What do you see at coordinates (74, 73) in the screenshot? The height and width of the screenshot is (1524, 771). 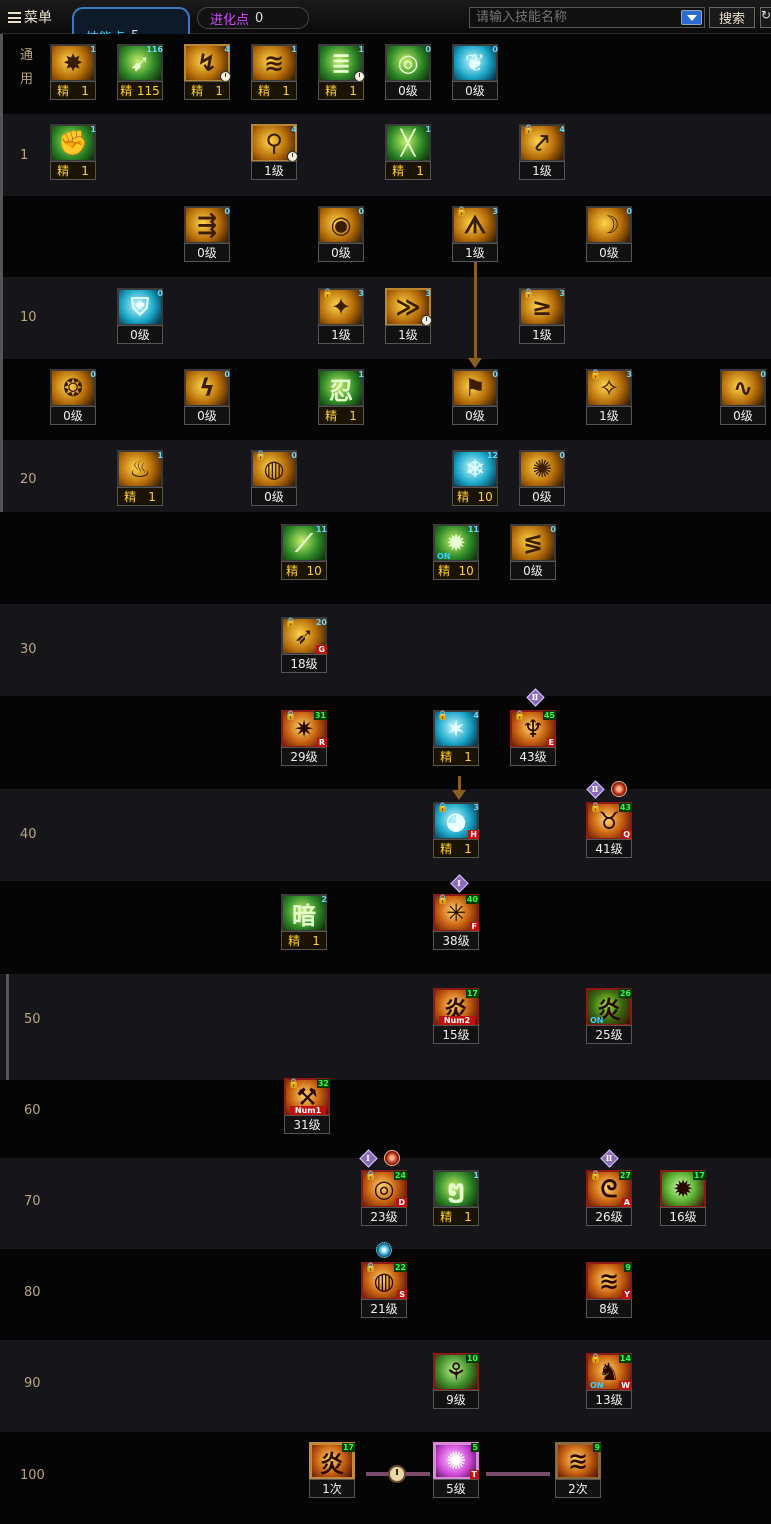 I see `skill-general-1: ✸ 1 精1` at bounding box center [74, 73].